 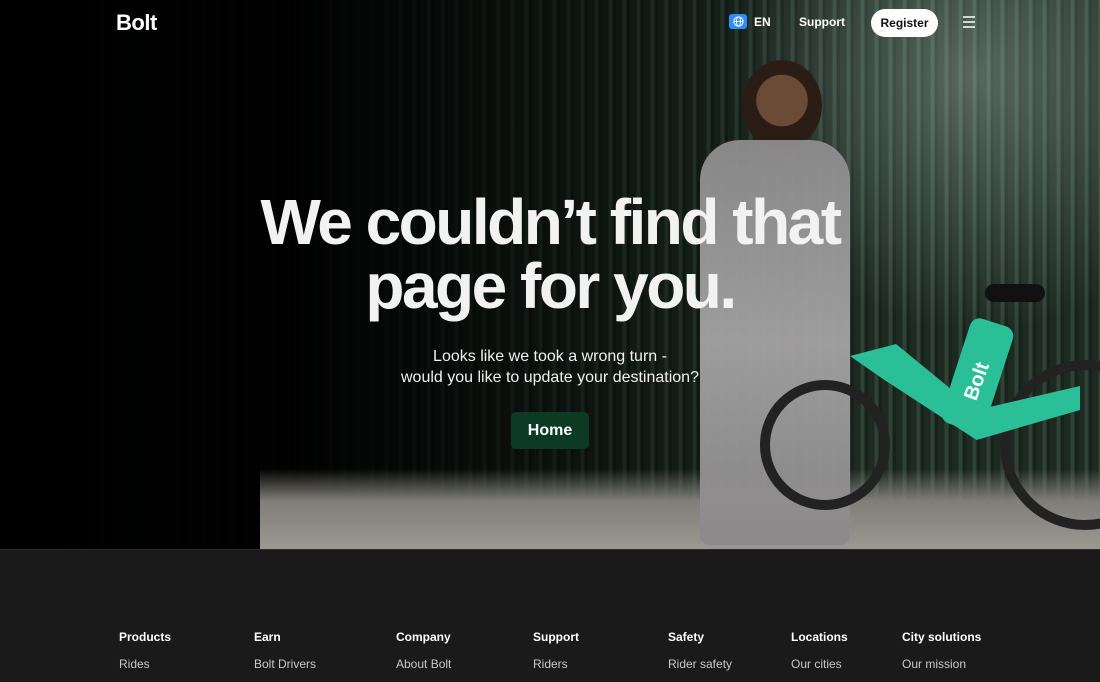 I want to click on footer-link: Rides, so click(x=145, y=664).